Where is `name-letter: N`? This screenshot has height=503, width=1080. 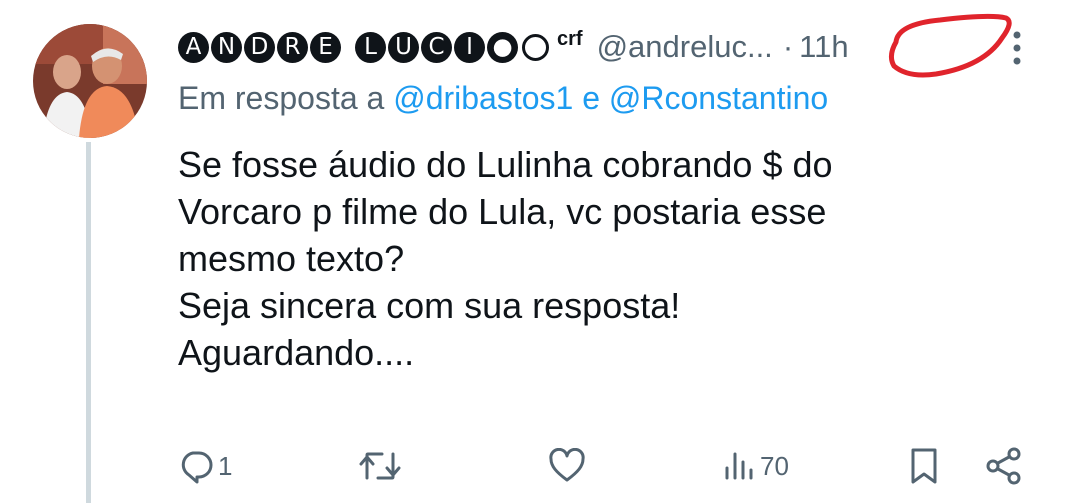 name-letter: N is located at coordinates (226, 47).